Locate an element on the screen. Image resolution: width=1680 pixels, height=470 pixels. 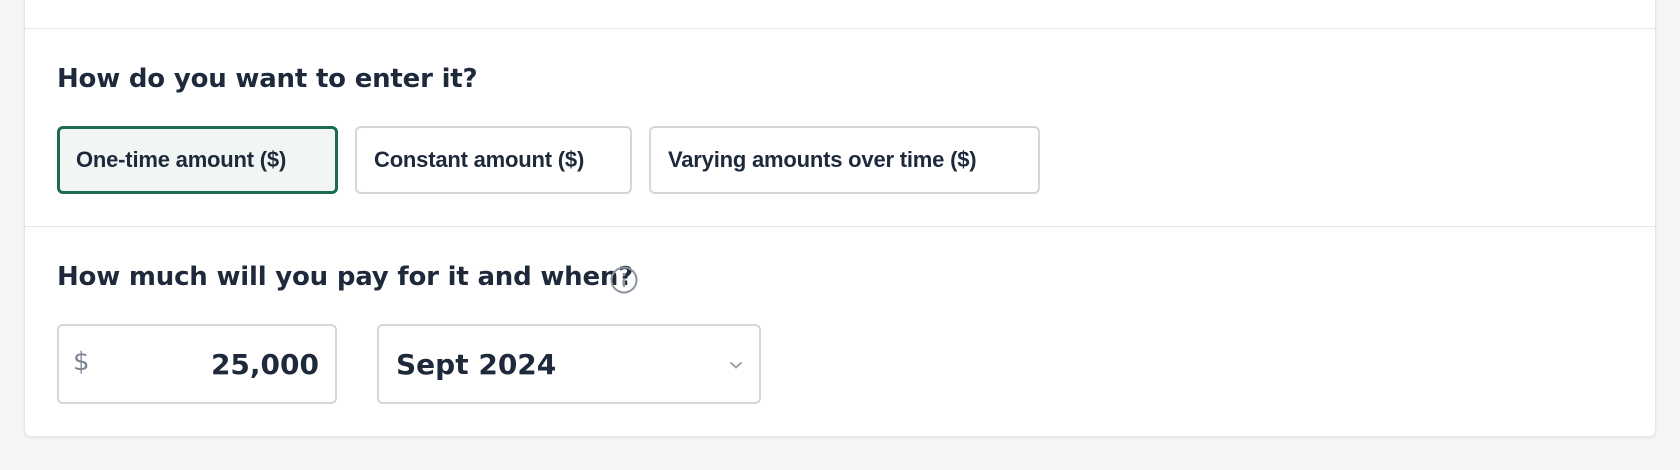
info-circle-icon is located at coordinates (624, 280).